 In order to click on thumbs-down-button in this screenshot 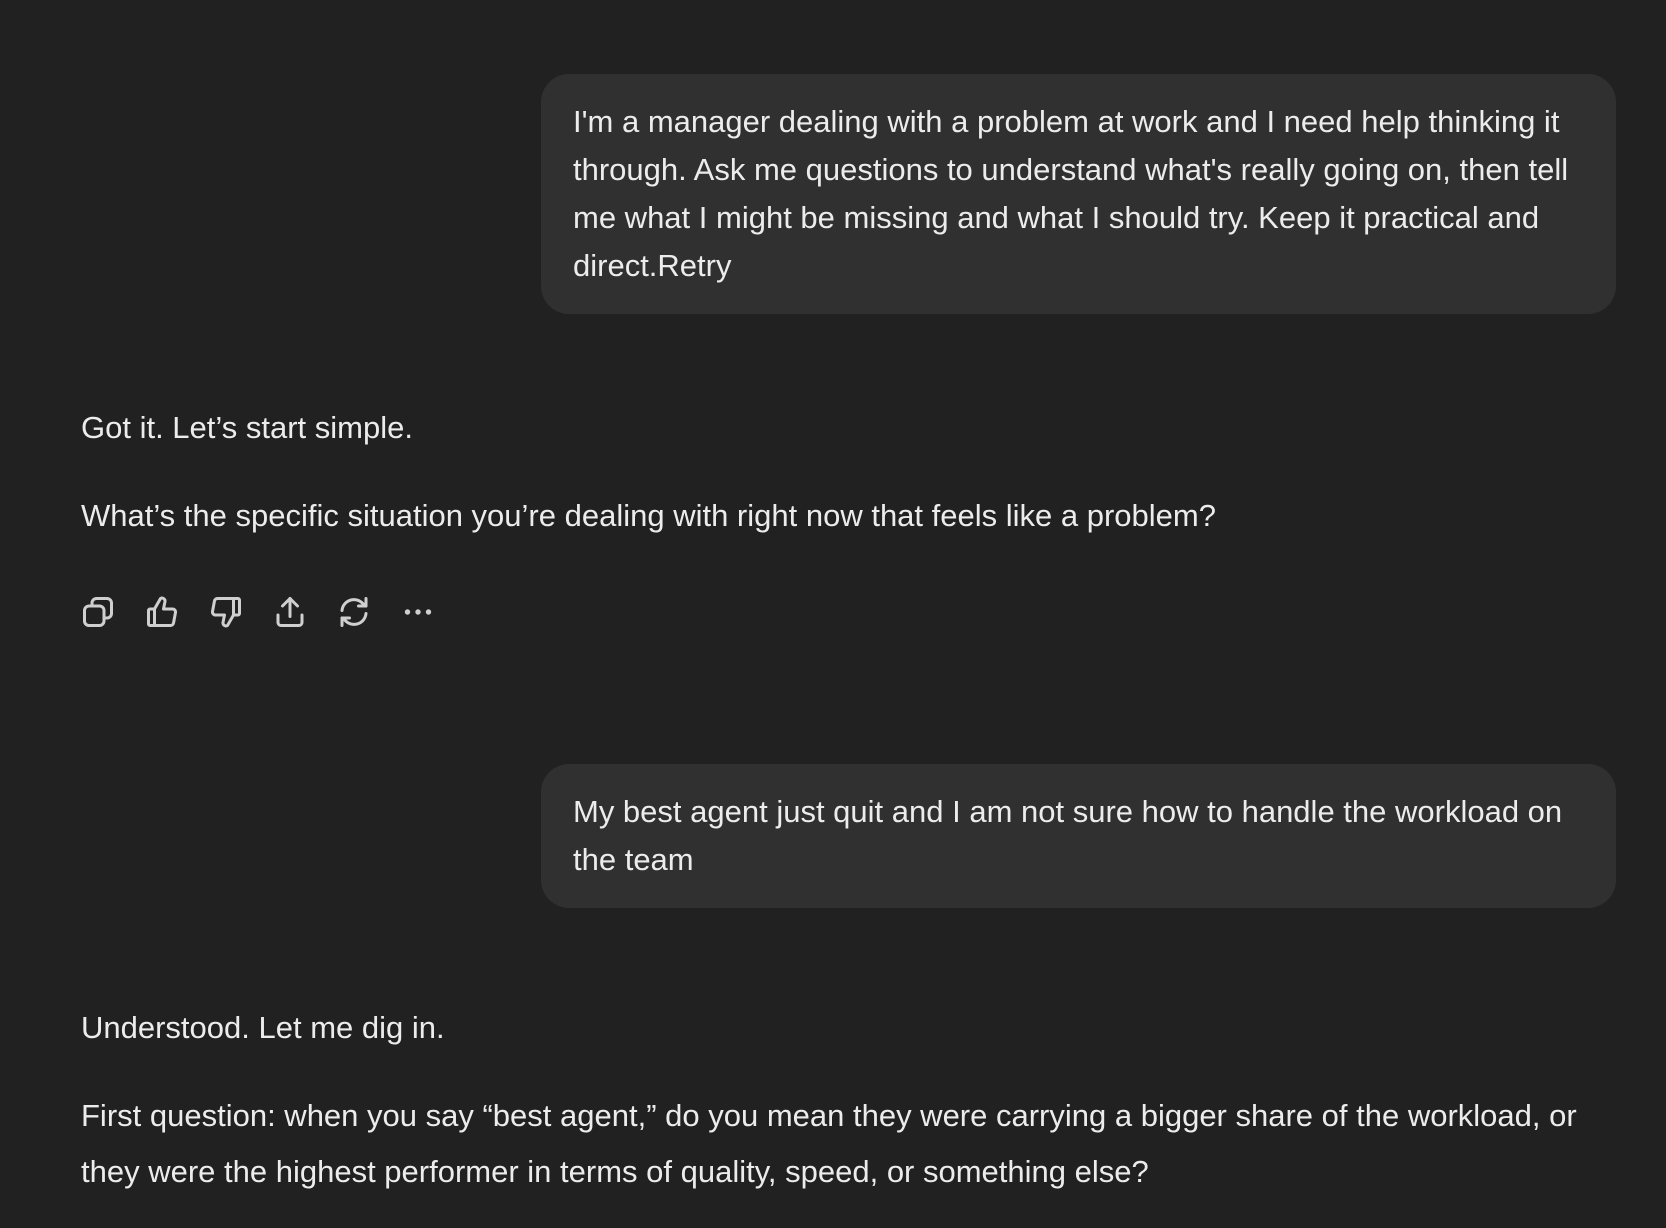, I will do `click(226, 612)`.